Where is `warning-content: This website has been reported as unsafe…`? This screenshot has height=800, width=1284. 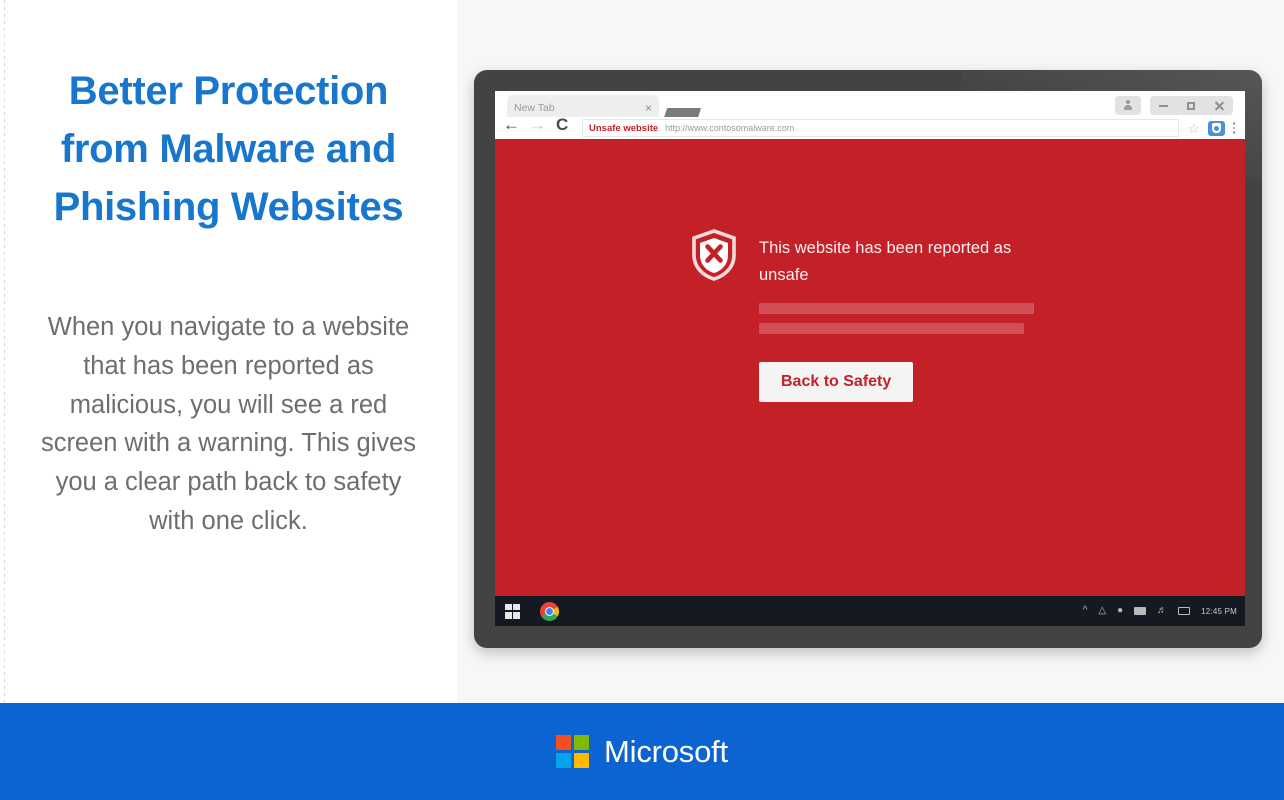 warning-content: This website has been reported as unsafe… is located at coordinates (886, 316).